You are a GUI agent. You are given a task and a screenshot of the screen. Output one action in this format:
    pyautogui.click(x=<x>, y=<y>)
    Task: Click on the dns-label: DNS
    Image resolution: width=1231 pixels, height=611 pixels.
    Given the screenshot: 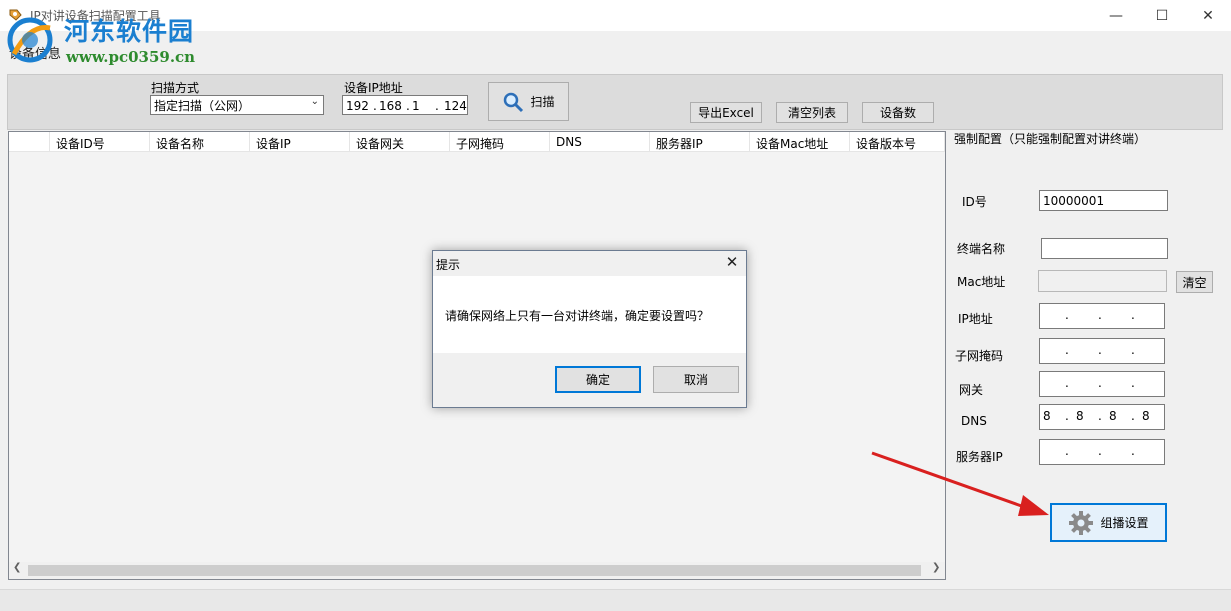 What is the action you would take?
    pyautogui.click(x=974, y=421)
    